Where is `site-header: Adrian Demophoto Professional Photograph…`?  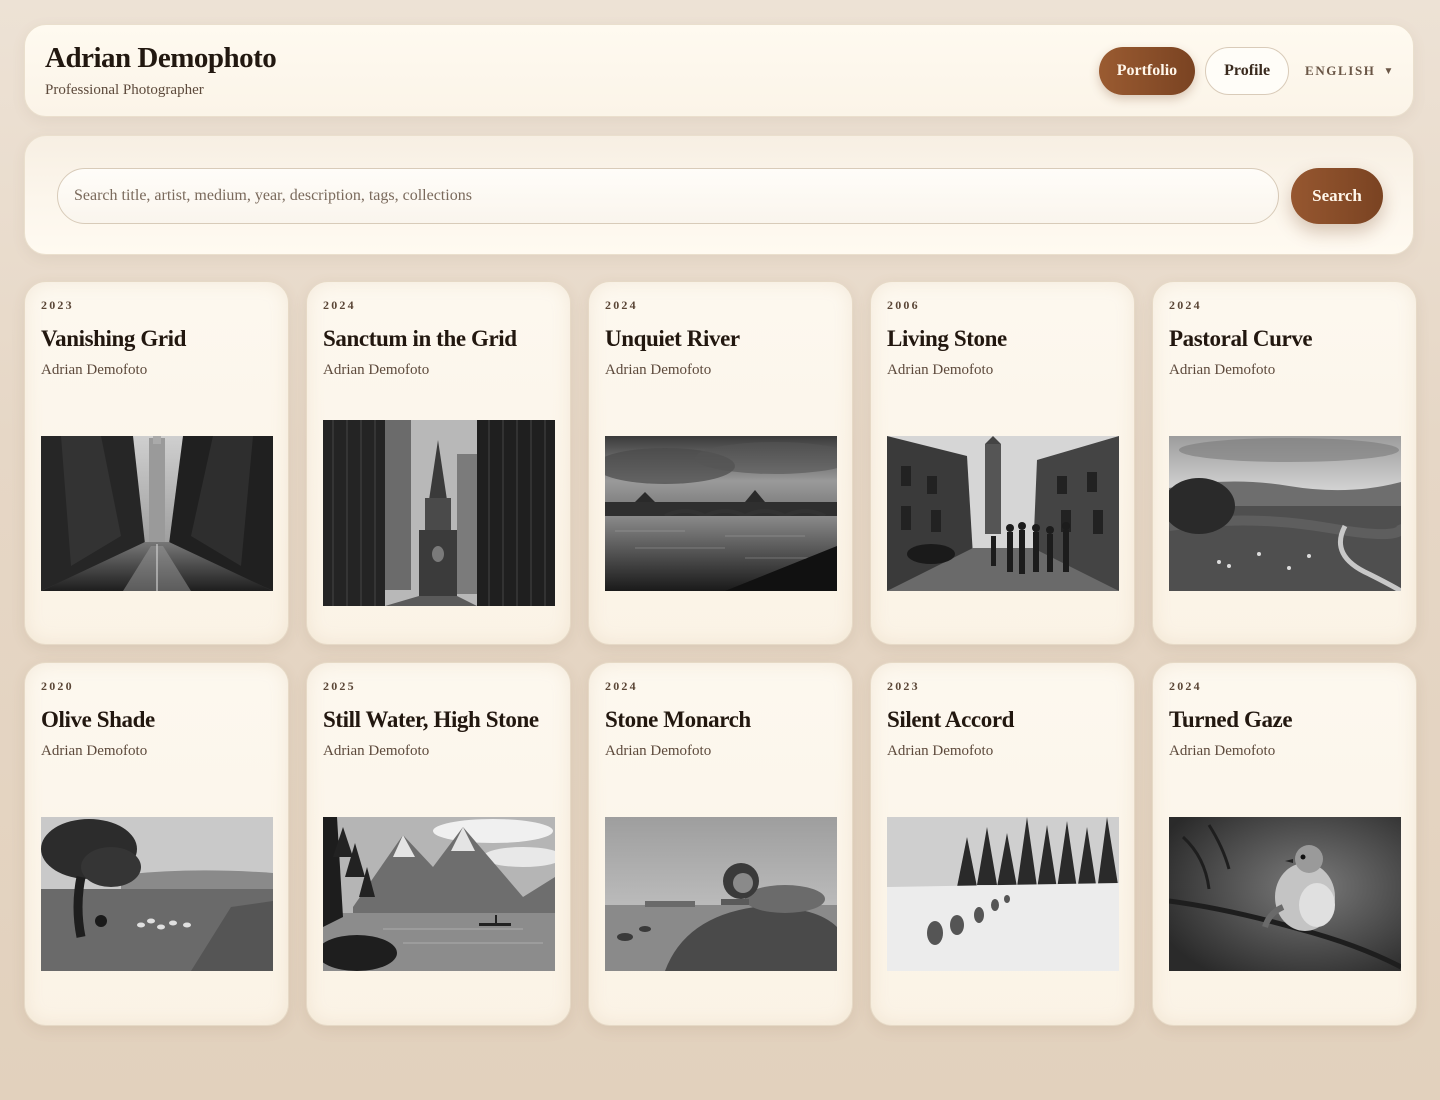 site-header: Adrian Demophoto Professional Photograph… is located at coordinates (719, 70).